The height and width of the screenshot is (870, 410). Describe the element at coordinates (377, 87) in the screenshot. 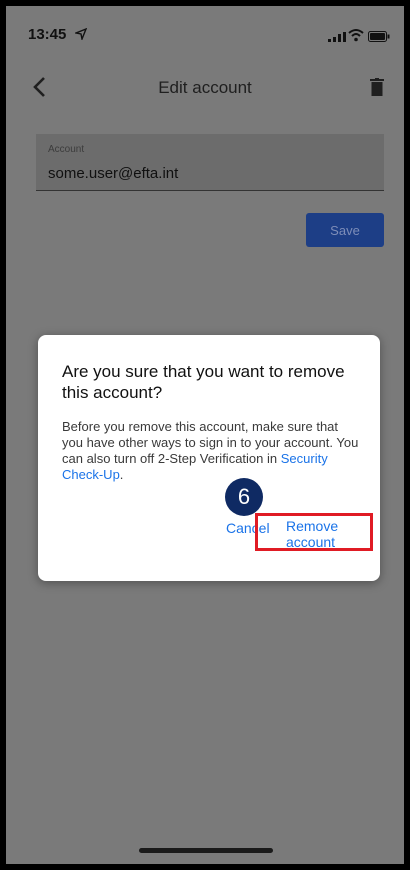

I see `trash-icon` at that location.